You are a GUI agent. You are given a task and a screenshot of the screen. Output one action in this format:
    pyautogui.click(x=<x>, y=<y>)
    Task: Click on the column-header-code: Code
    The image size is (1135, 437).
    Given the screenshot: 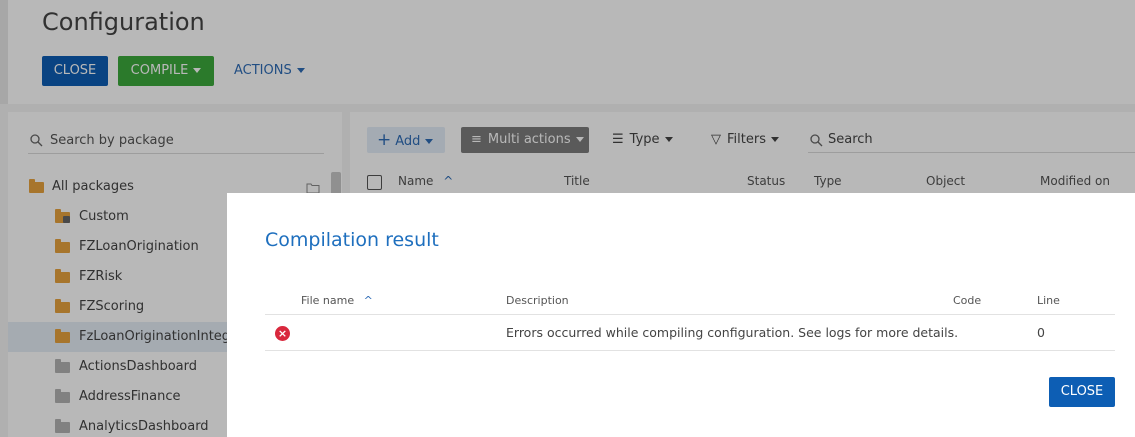 What is the action you would take?
    pyautogui.click(x=967, y=300)
    